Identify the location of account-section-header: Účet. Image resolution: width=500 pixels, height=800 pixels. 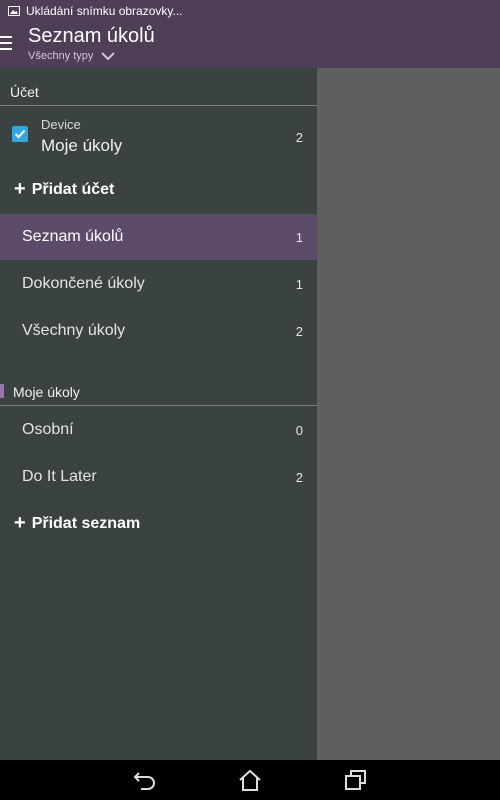
(24, 92).